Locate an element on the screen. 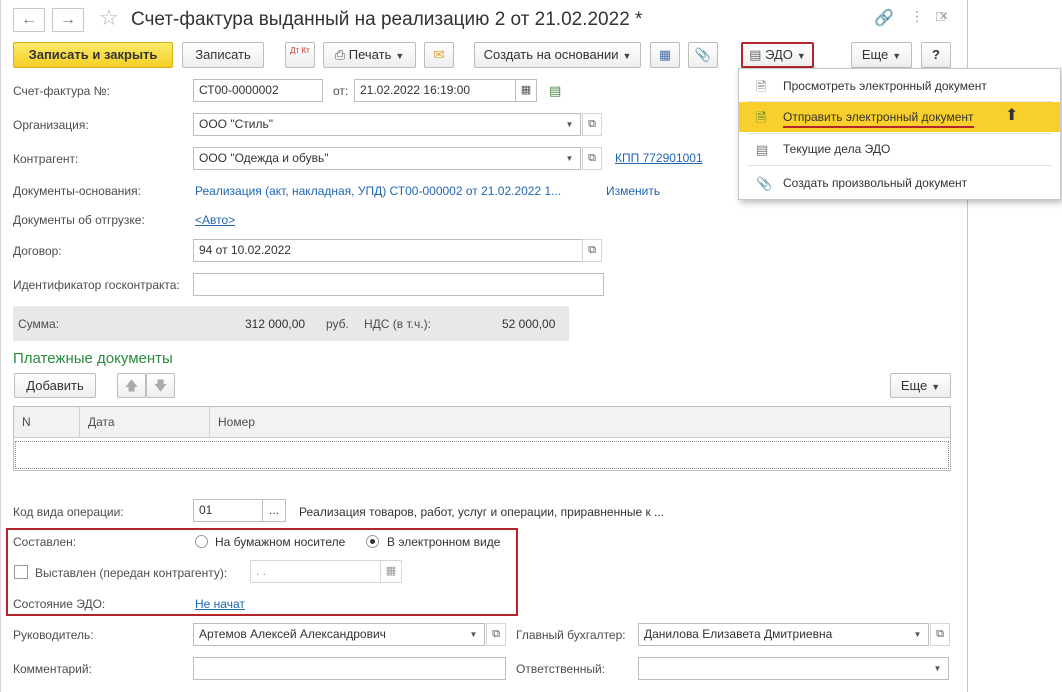 The height and width of the screenshot is (692, 1062). create-based-button: Создать на основании ▼ is located at coordinates (557, 55).